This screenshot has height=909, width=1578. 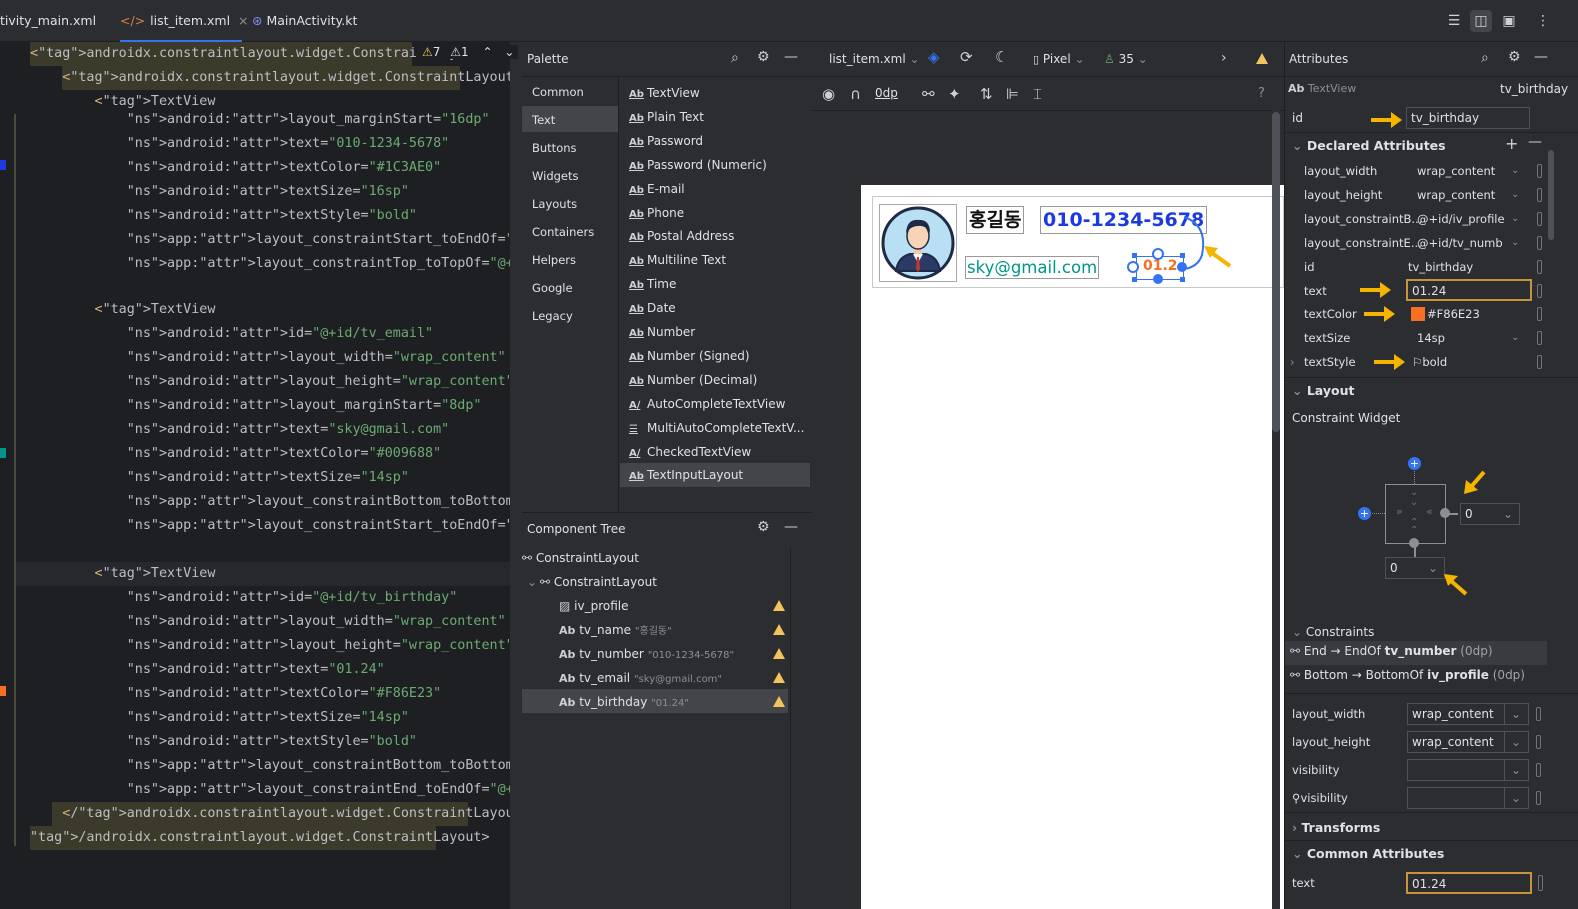 I want to click on search-icon: ⌕, so click(x=735, y=58).